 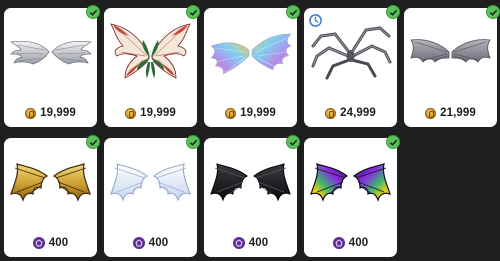 What do you see at coordinates (52, 66) in the screenshot?
I see `item-card-angel-wings-silver: 19,999` at bounding box center [52, 66].